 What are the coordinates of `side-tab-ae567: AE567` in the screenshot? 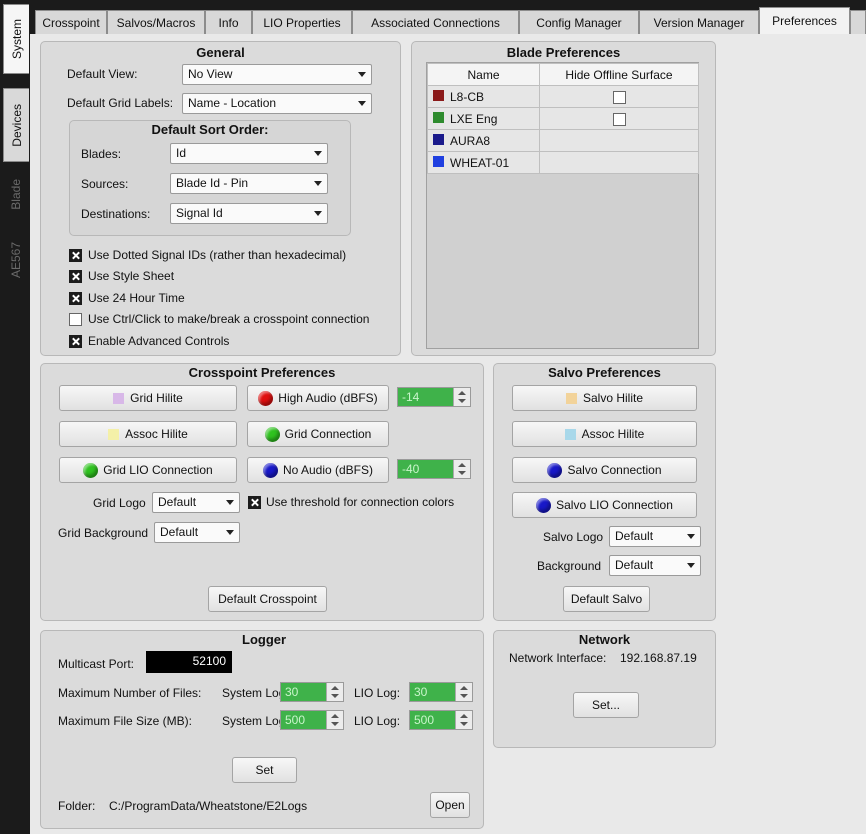 It's located at (16, 260).